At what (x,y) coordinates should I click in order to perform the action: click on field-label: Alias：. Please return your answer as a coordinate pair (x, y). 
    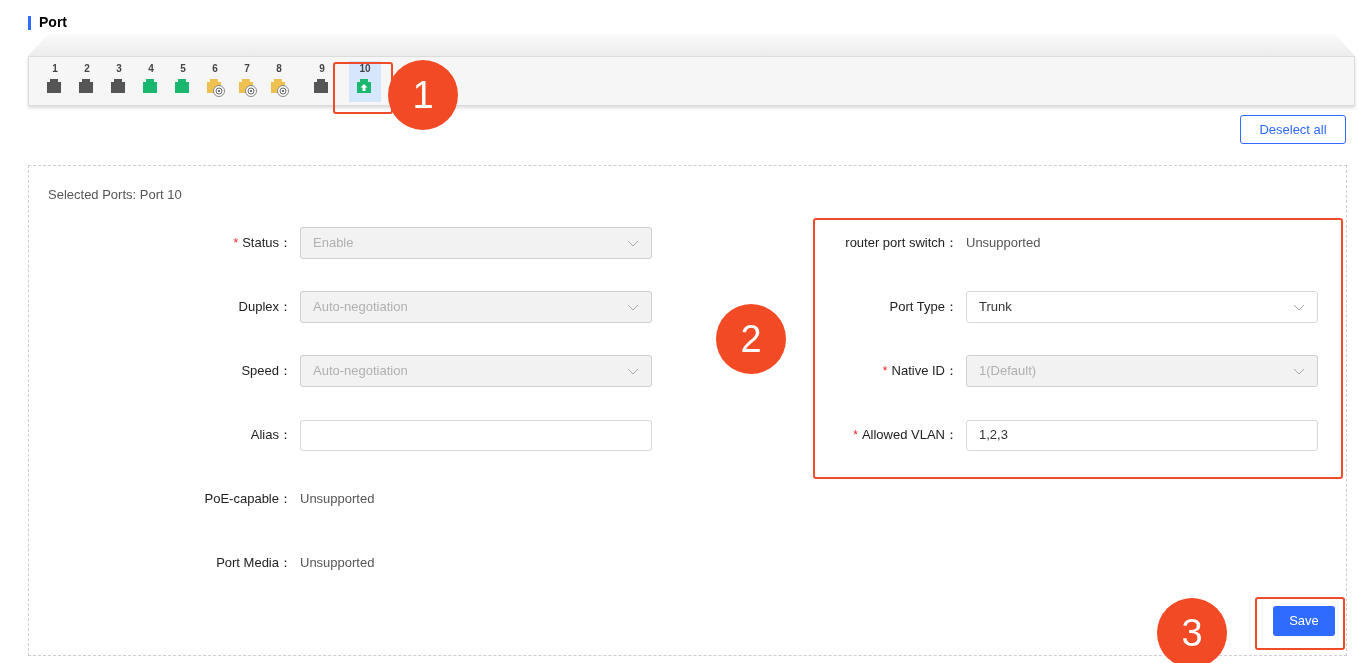
    Looking at the image, I should click on (271, 435).